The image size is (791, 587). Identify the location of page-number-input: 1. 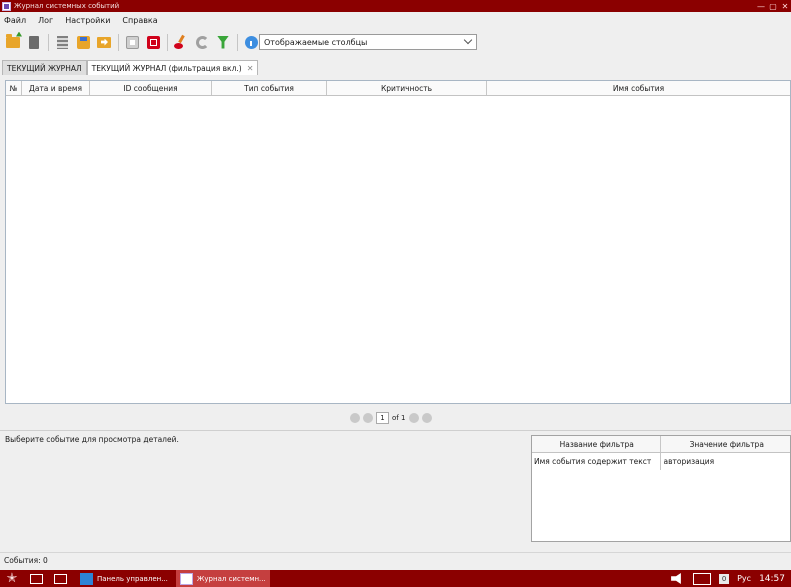
(382, 418).